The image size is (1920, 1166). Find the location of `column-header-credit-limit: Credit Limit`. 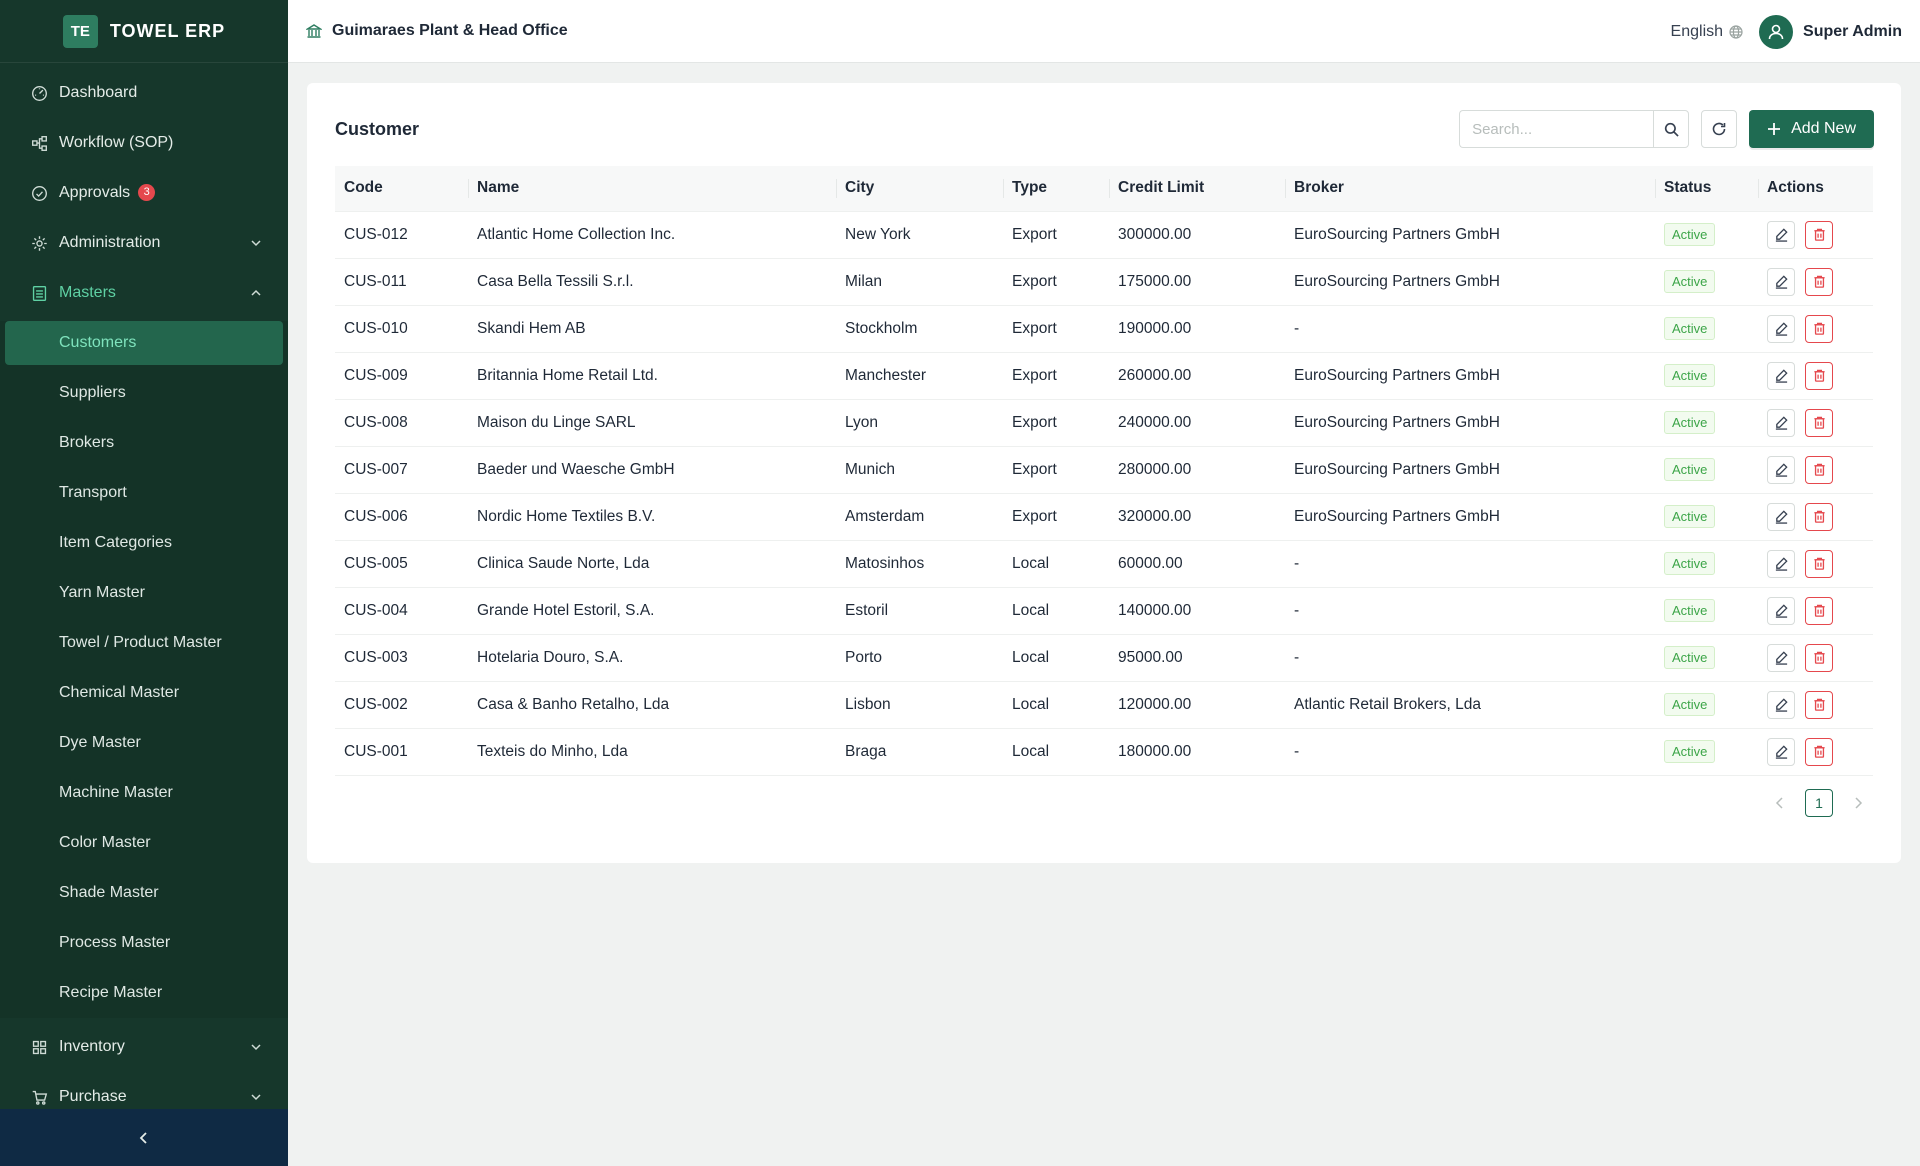

column-header-credit-limit: Credit Limit is located at coordinates (1197, 189).